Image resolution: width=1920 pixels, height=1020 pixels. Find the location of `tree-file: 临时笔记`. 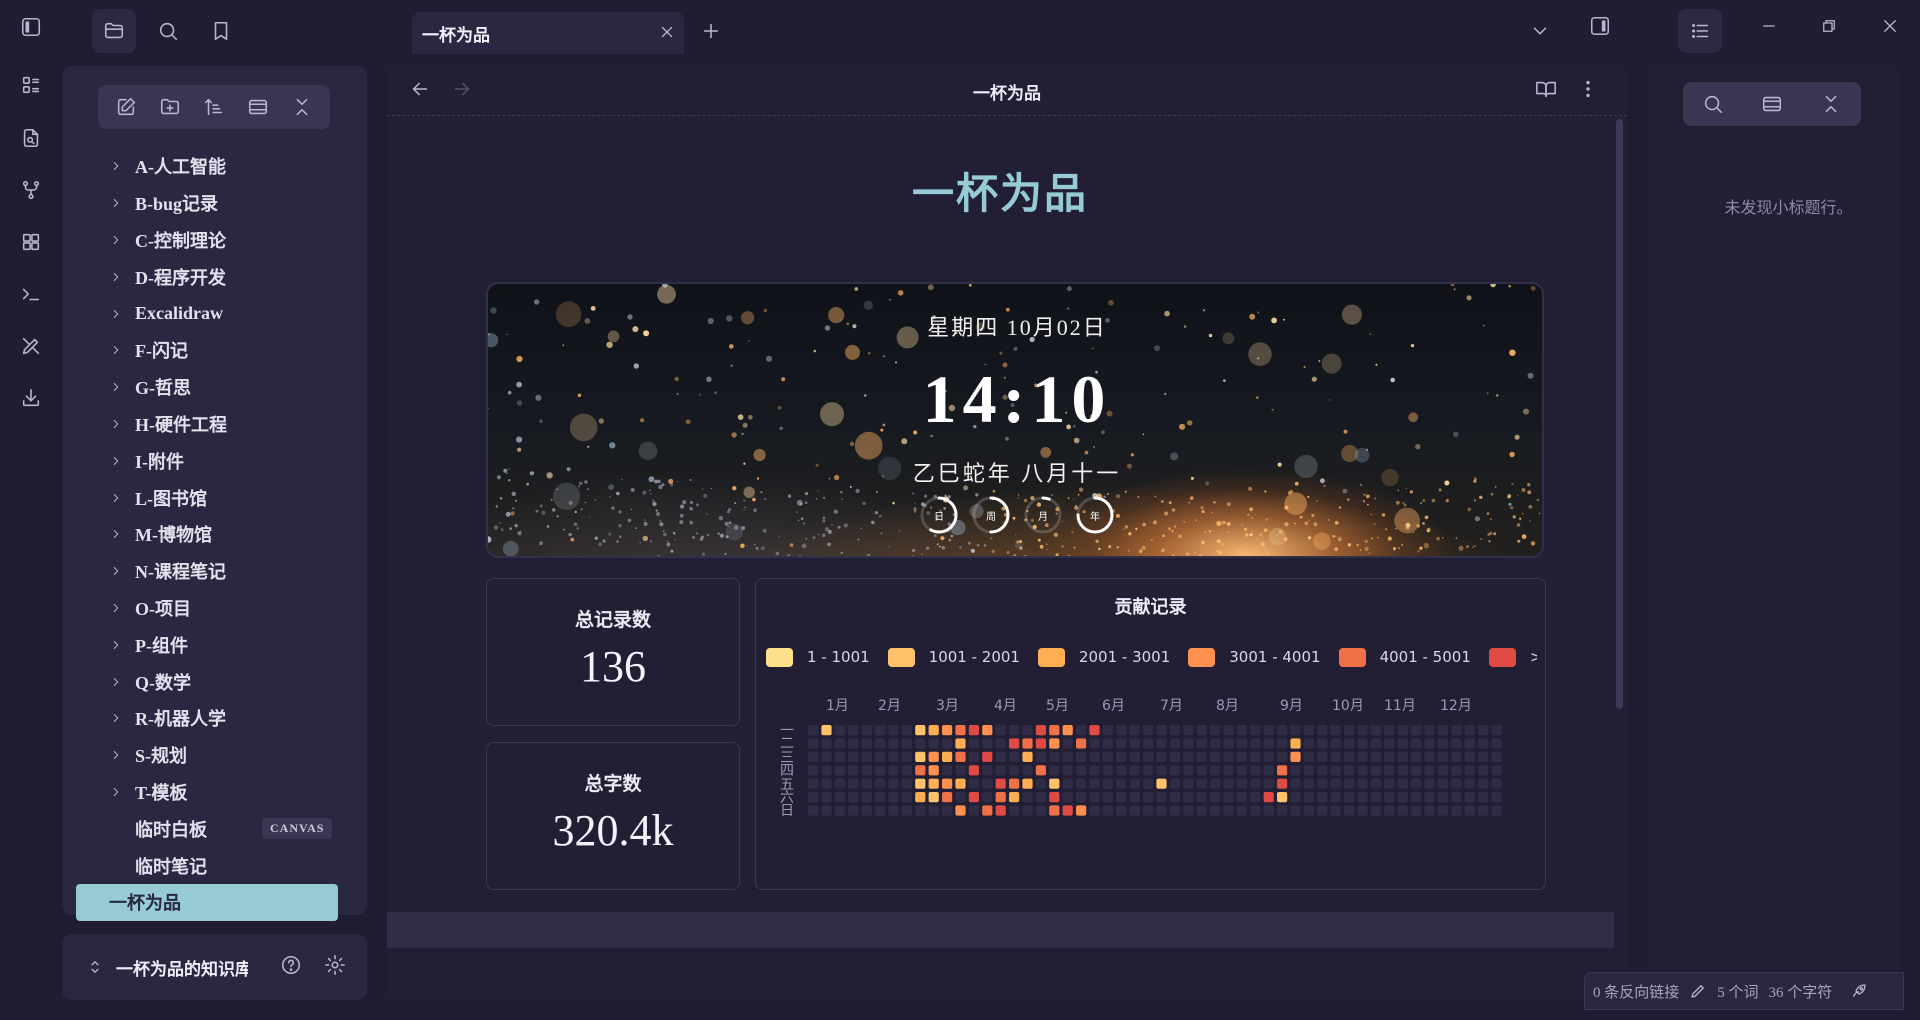

tree-file: 临时笔记 is located at coordinates (214, 865).